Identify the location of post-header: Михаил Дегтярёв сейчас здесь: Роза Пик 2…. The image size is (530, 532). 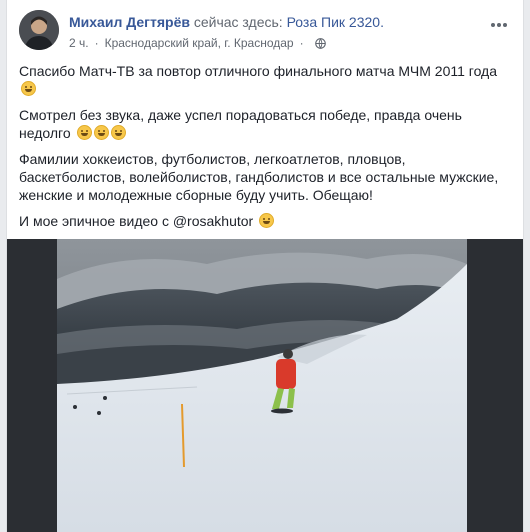
(265, 32).